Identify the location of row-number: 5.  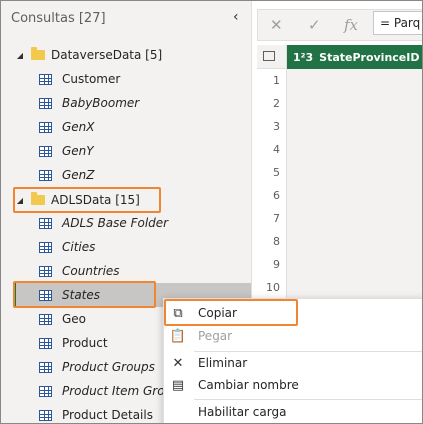
(272, 173).